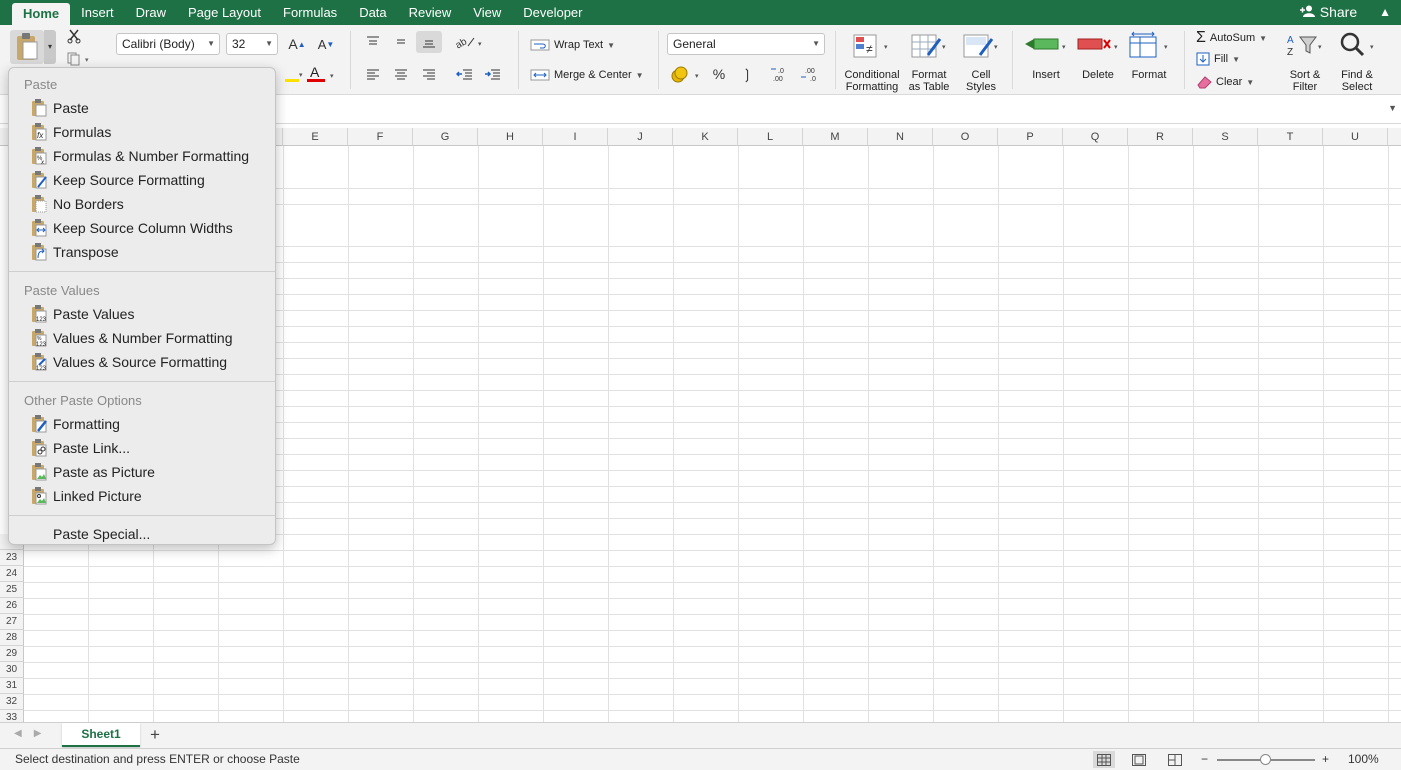 This screenshot has height=770, width=1401. I want to click on column-header-r: R, so click(1160, 137).